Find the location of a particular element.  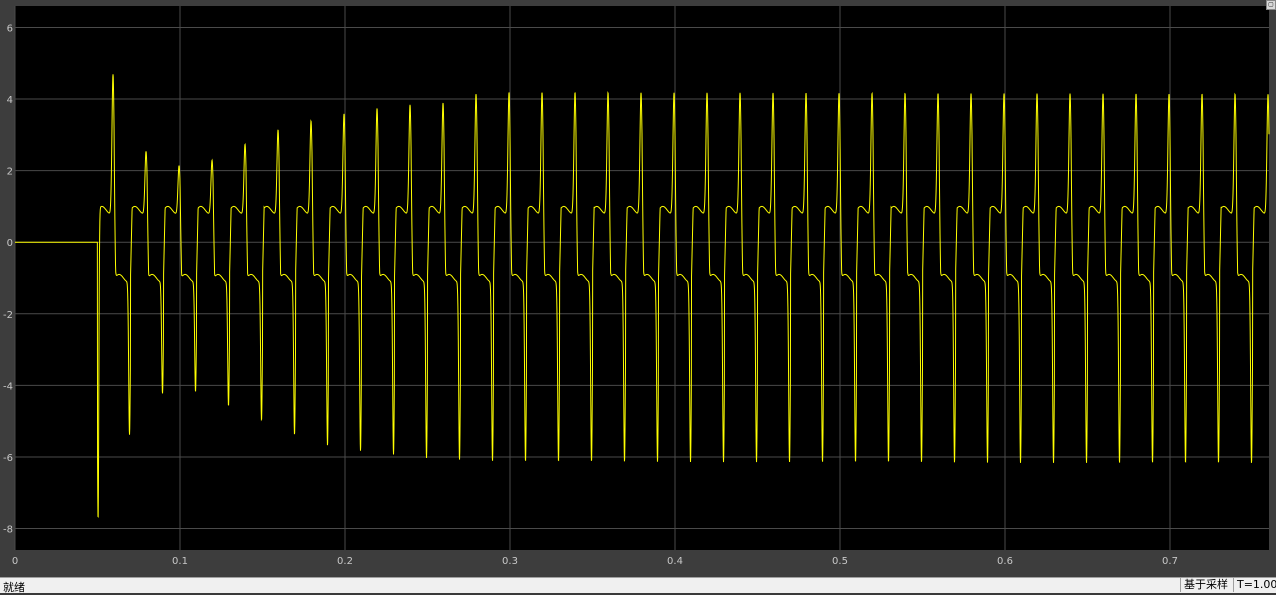

x-tick-label: 0.4 is located at coordinates (675, 561).